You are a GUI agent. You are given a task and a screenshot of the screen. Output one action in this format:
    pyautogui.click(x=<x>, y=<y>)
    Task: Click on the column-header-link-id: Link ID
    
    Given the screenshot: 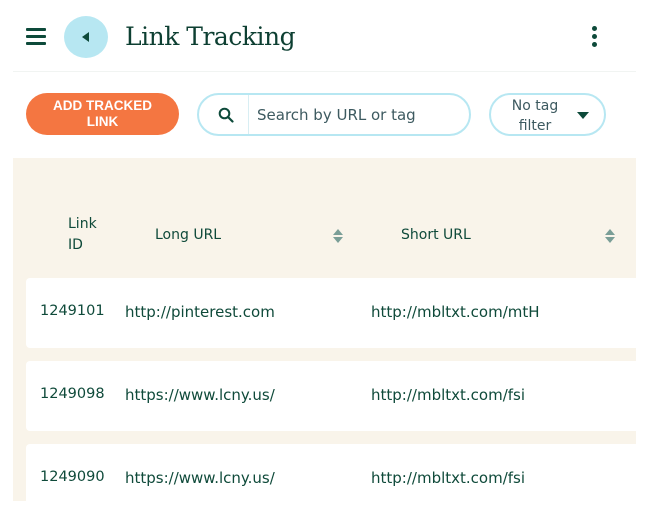 What is the action you would take?
    pyautogui.click(x=88, y=235)
    